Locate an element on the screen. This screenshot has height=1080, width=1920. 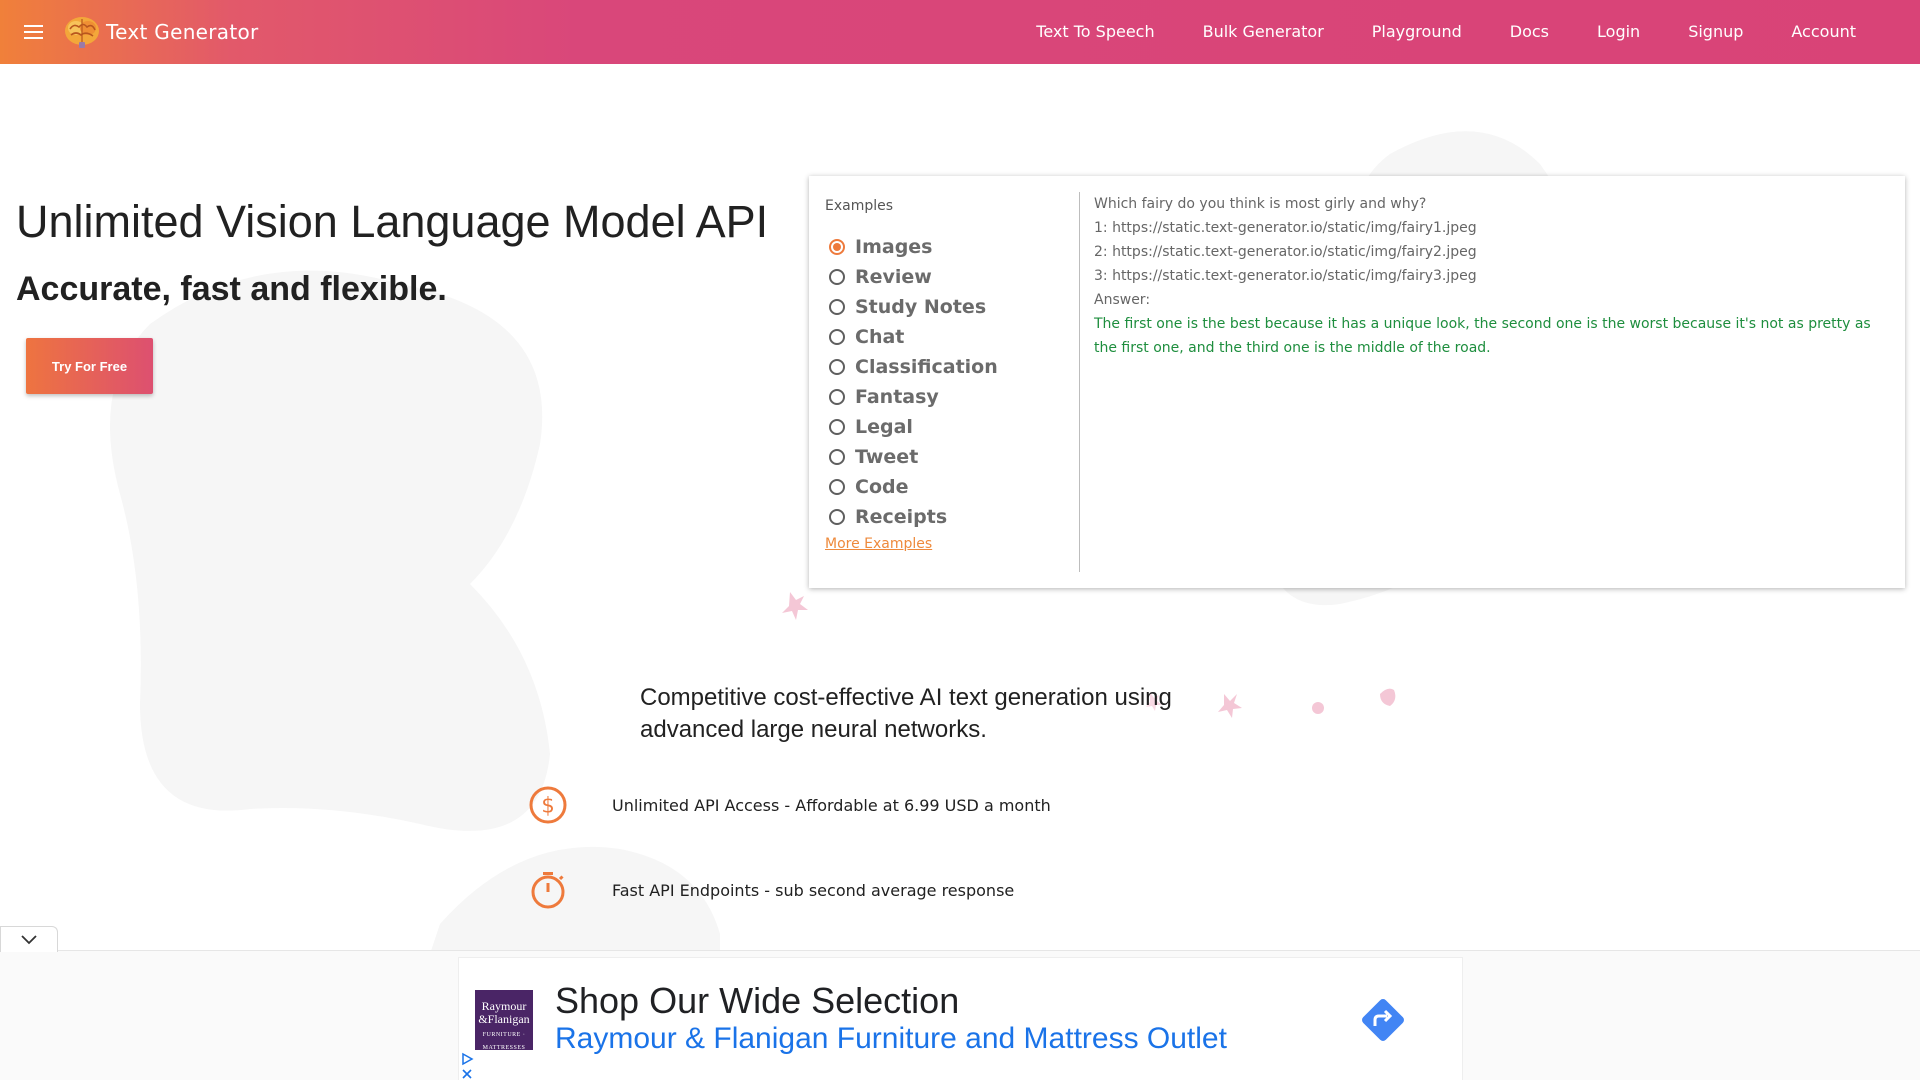
advertiser-logo: Raymour &Flanigan FURNITURE · MATTRESSES is located at coordinates (504, 1020).